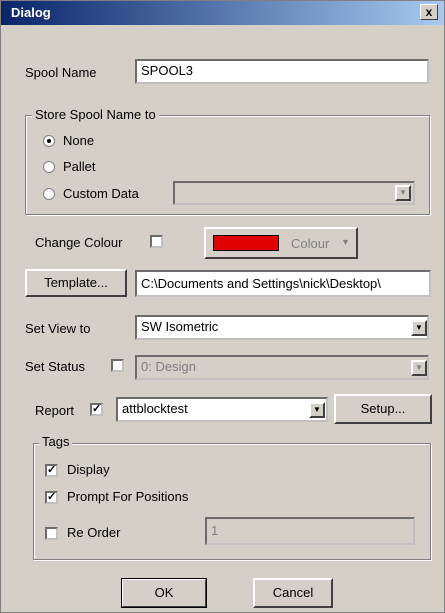  I want to click on radio-none, so click(49, 141).